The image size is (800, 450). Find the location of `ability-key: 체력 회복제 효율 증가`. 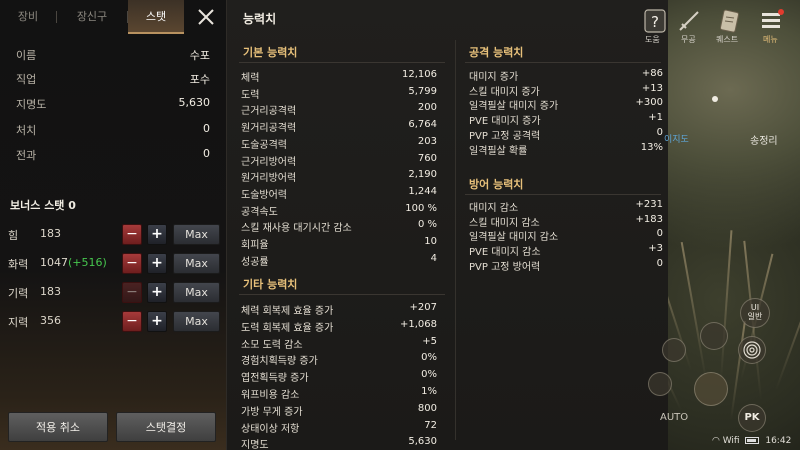

ability-key: 체력 회복제 효율 증가 is located at coordinates (287, 311).